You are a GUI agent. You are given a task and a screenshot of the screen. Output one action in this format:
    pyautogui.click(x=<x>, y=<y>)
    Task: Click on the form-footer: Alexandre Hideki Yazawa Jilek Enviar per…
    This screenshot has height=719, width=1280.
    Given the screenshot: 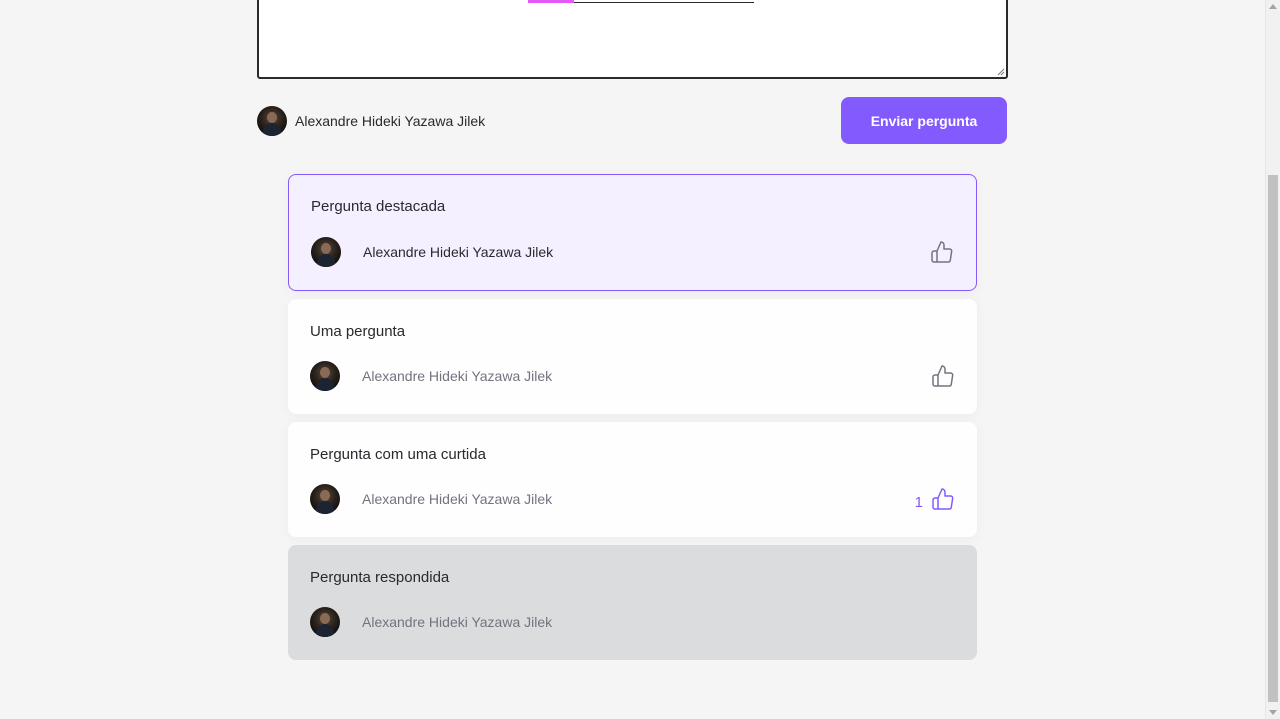 What is the action you would take?
    pyautogui.click(x=632, y=120)
    